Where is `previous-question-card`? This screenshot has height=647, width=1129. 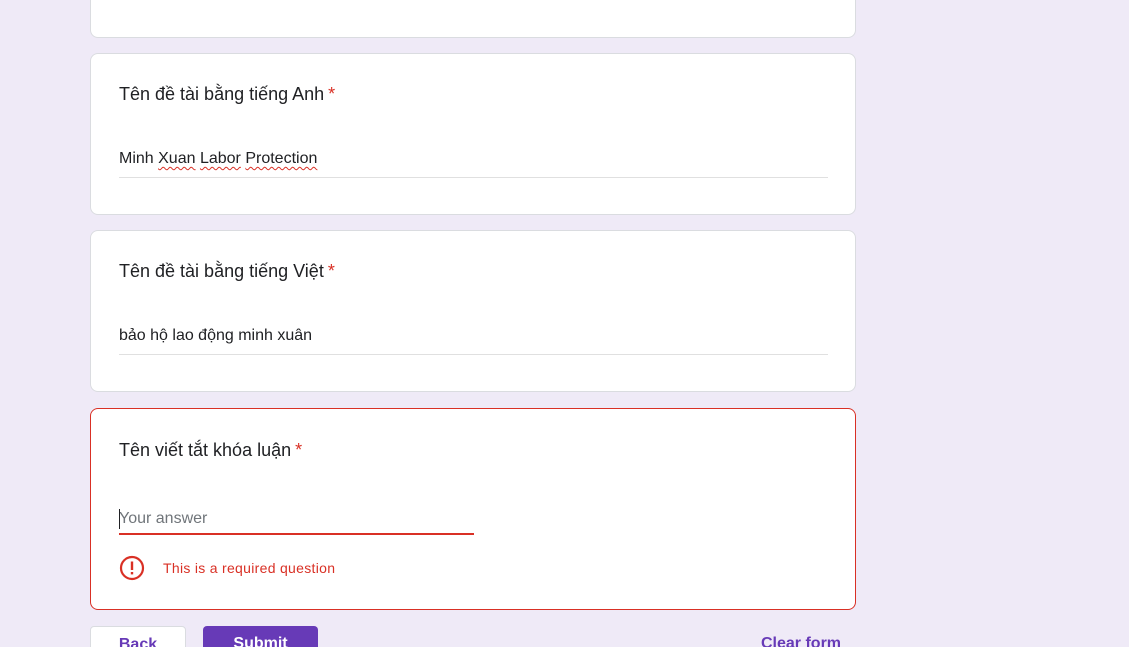 previous-question-card is located at coordinates (473, 19).